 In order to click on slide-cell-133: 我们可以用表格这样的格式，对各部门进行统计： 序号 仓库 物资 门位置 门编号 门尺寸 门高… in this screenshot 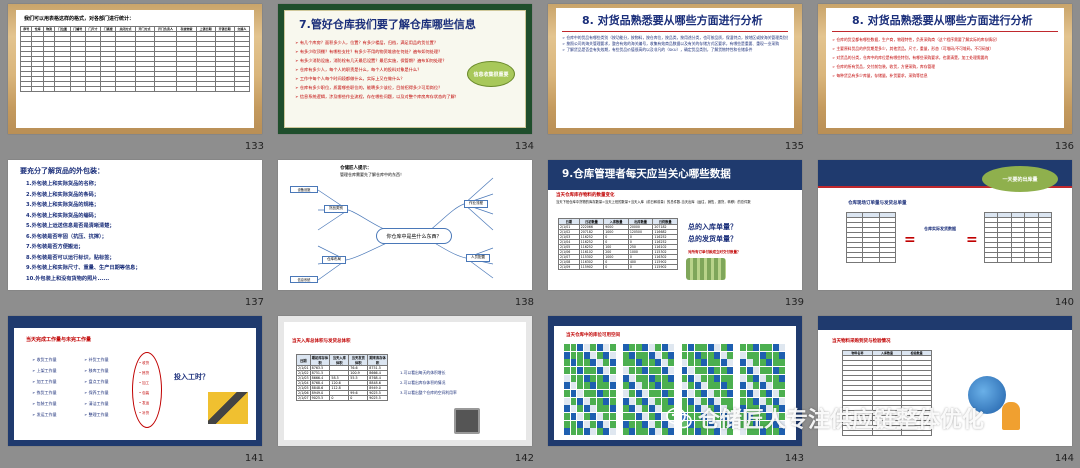, I will do `click(135, 78)`.